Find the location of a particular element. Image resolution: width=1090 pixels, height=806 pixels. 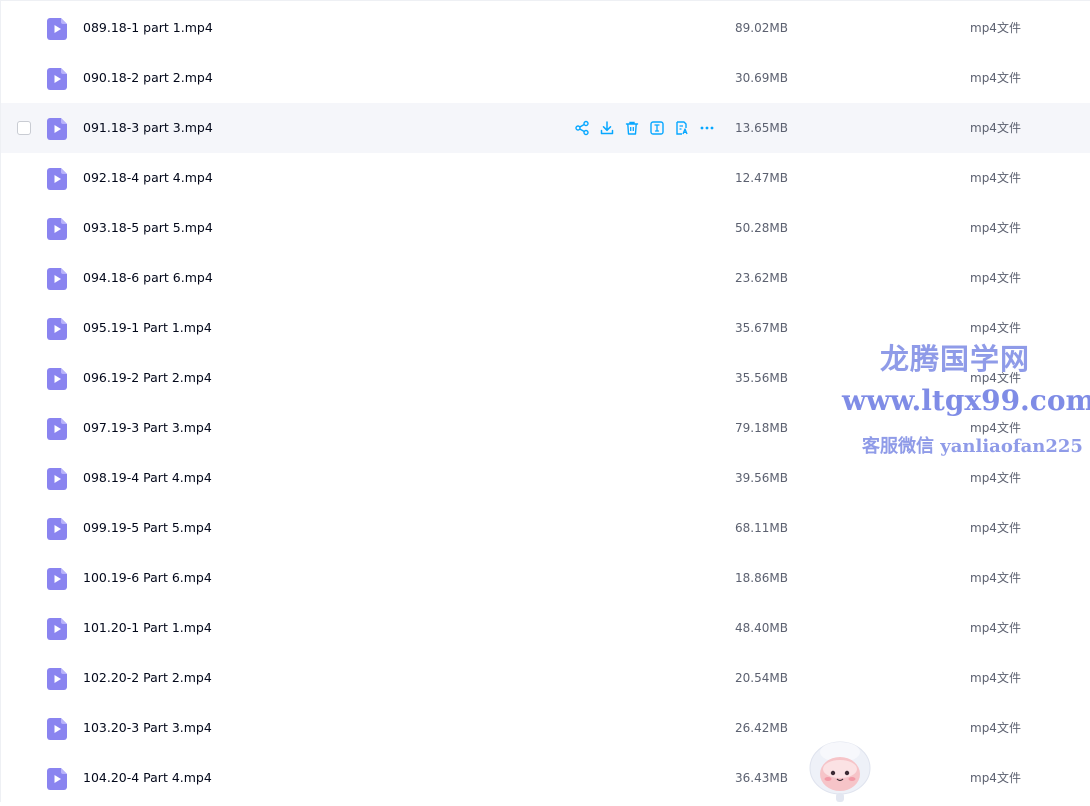

file-row: 095.19-1 Part 1.mp4 35.67MB mp4文件 is located at coordinates (545, 328).